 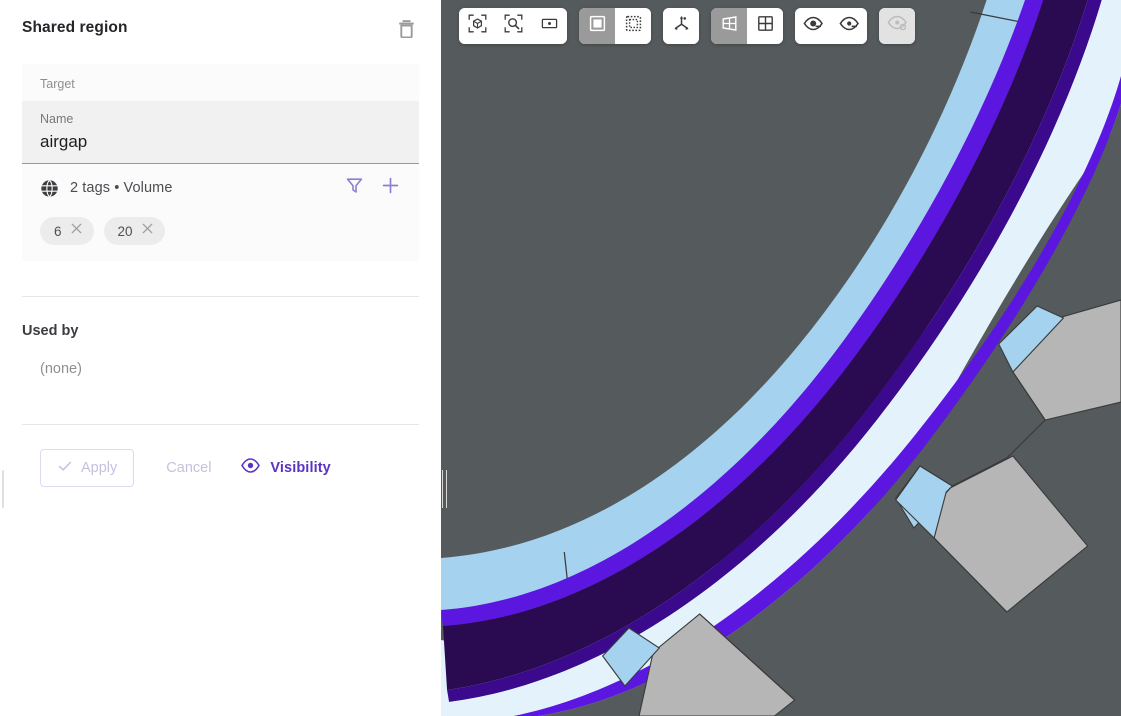 I want to click on tag-chip-label: 20, so click(x=125, y=231).